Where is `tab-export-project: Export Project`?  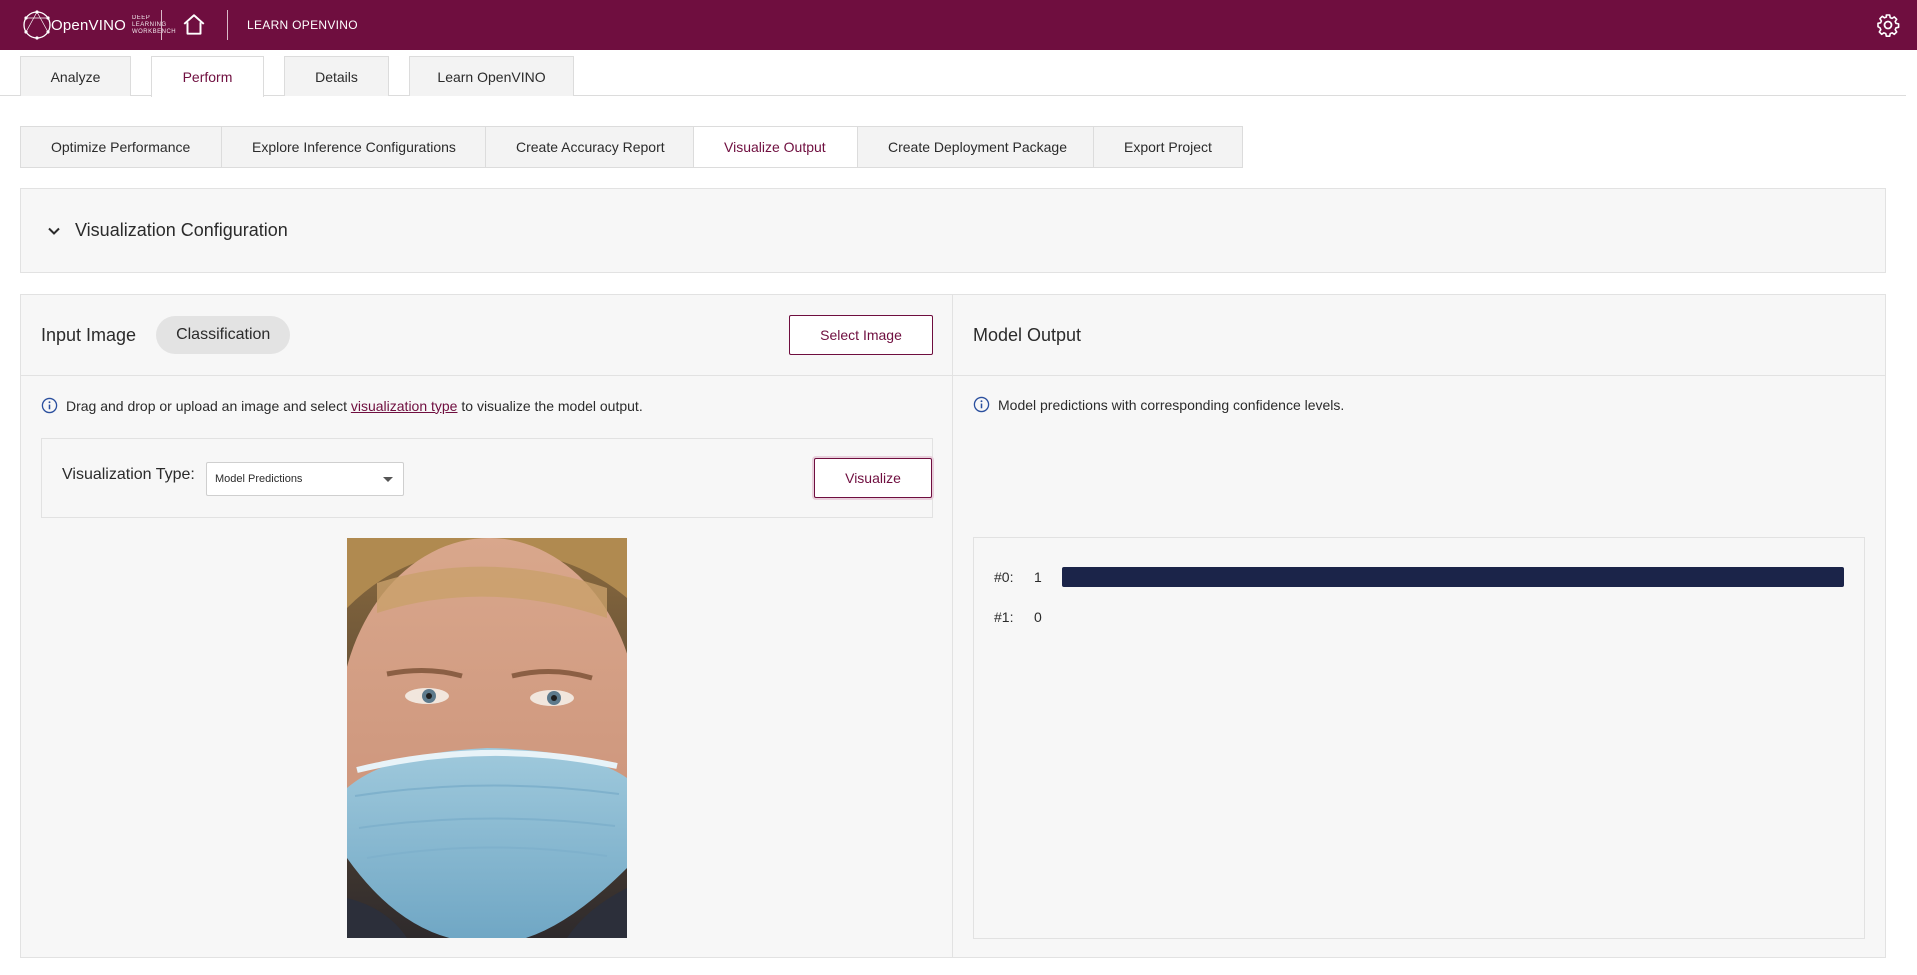 tab-export-project: Export Project is located at coordinates (1168, 147).